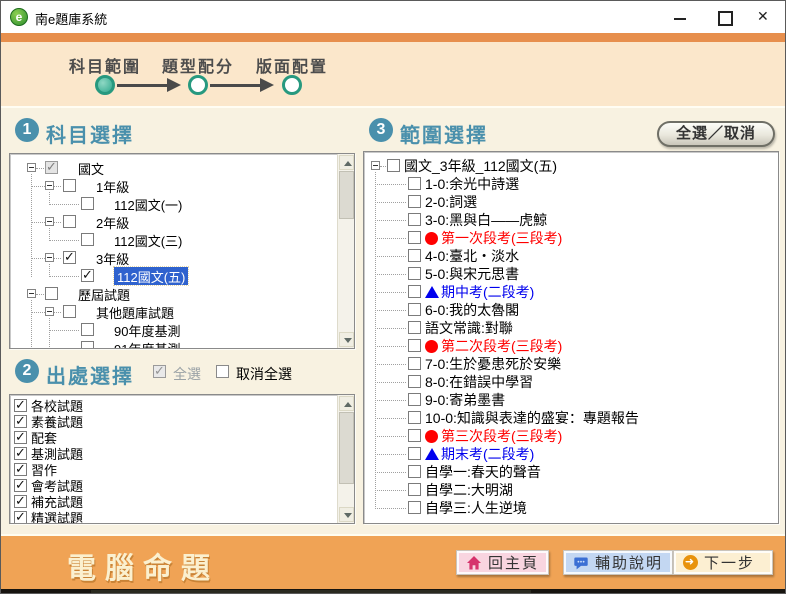 This screenshot has height=594, width=786. What do you see at coordinates (562, 490) in the screenshot?
I see `tree-item: 自學二:大明湖` at bounding box center [562, 490].